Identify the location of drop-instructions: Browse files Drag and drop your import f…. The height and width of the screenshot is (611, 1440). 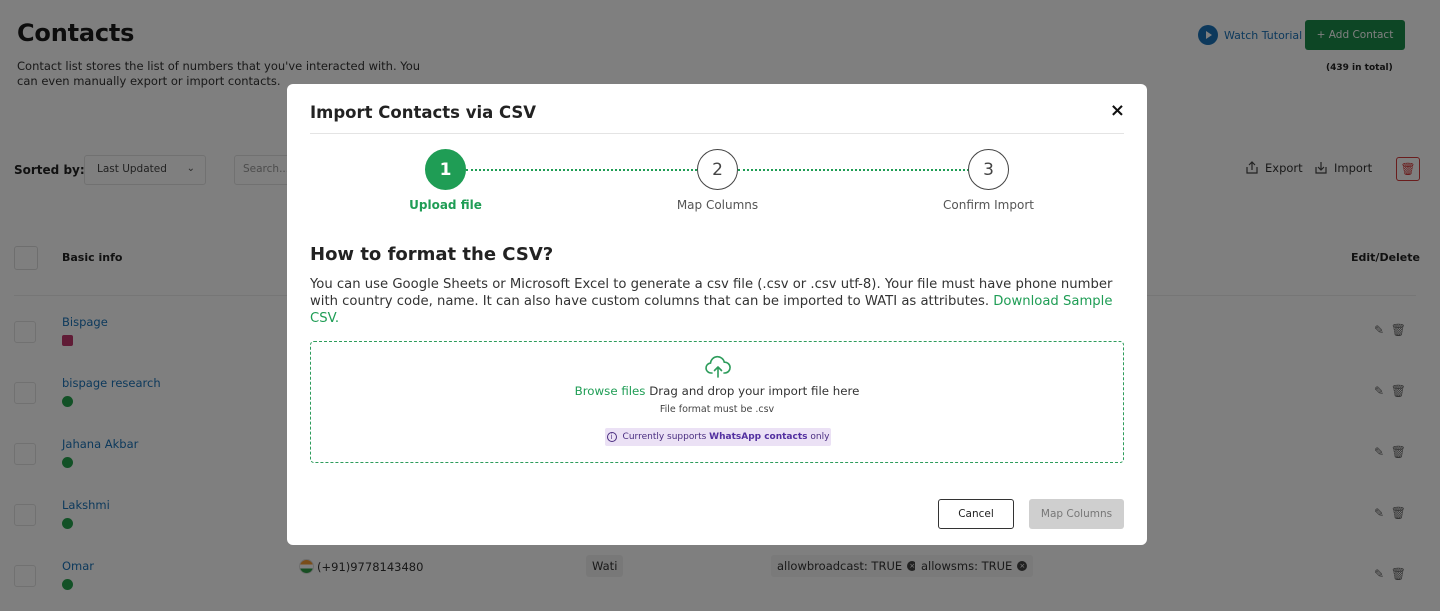
(717, 391).